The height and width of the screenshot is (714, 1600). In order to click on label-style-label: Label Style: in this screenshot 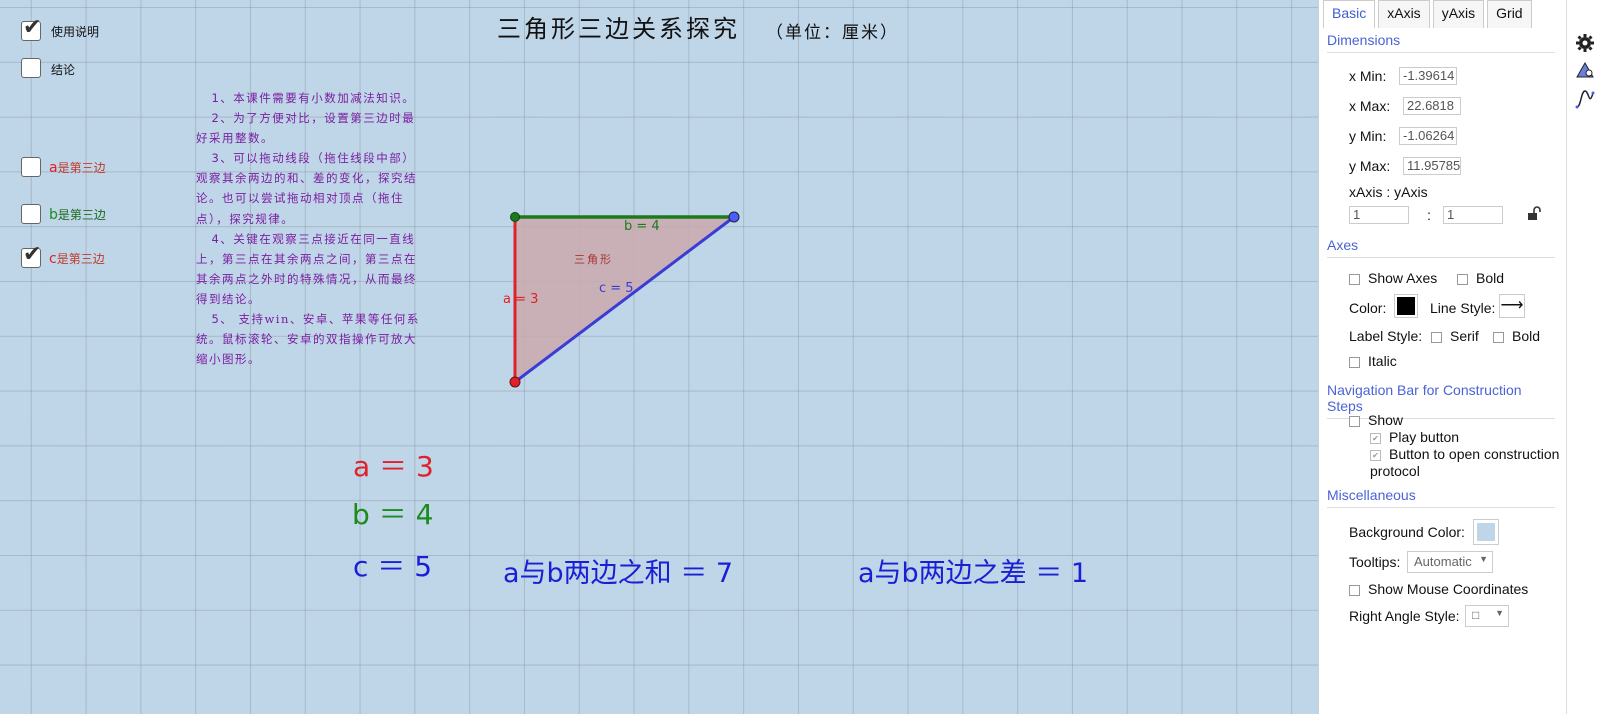, I will do `click(1386, 336)`.